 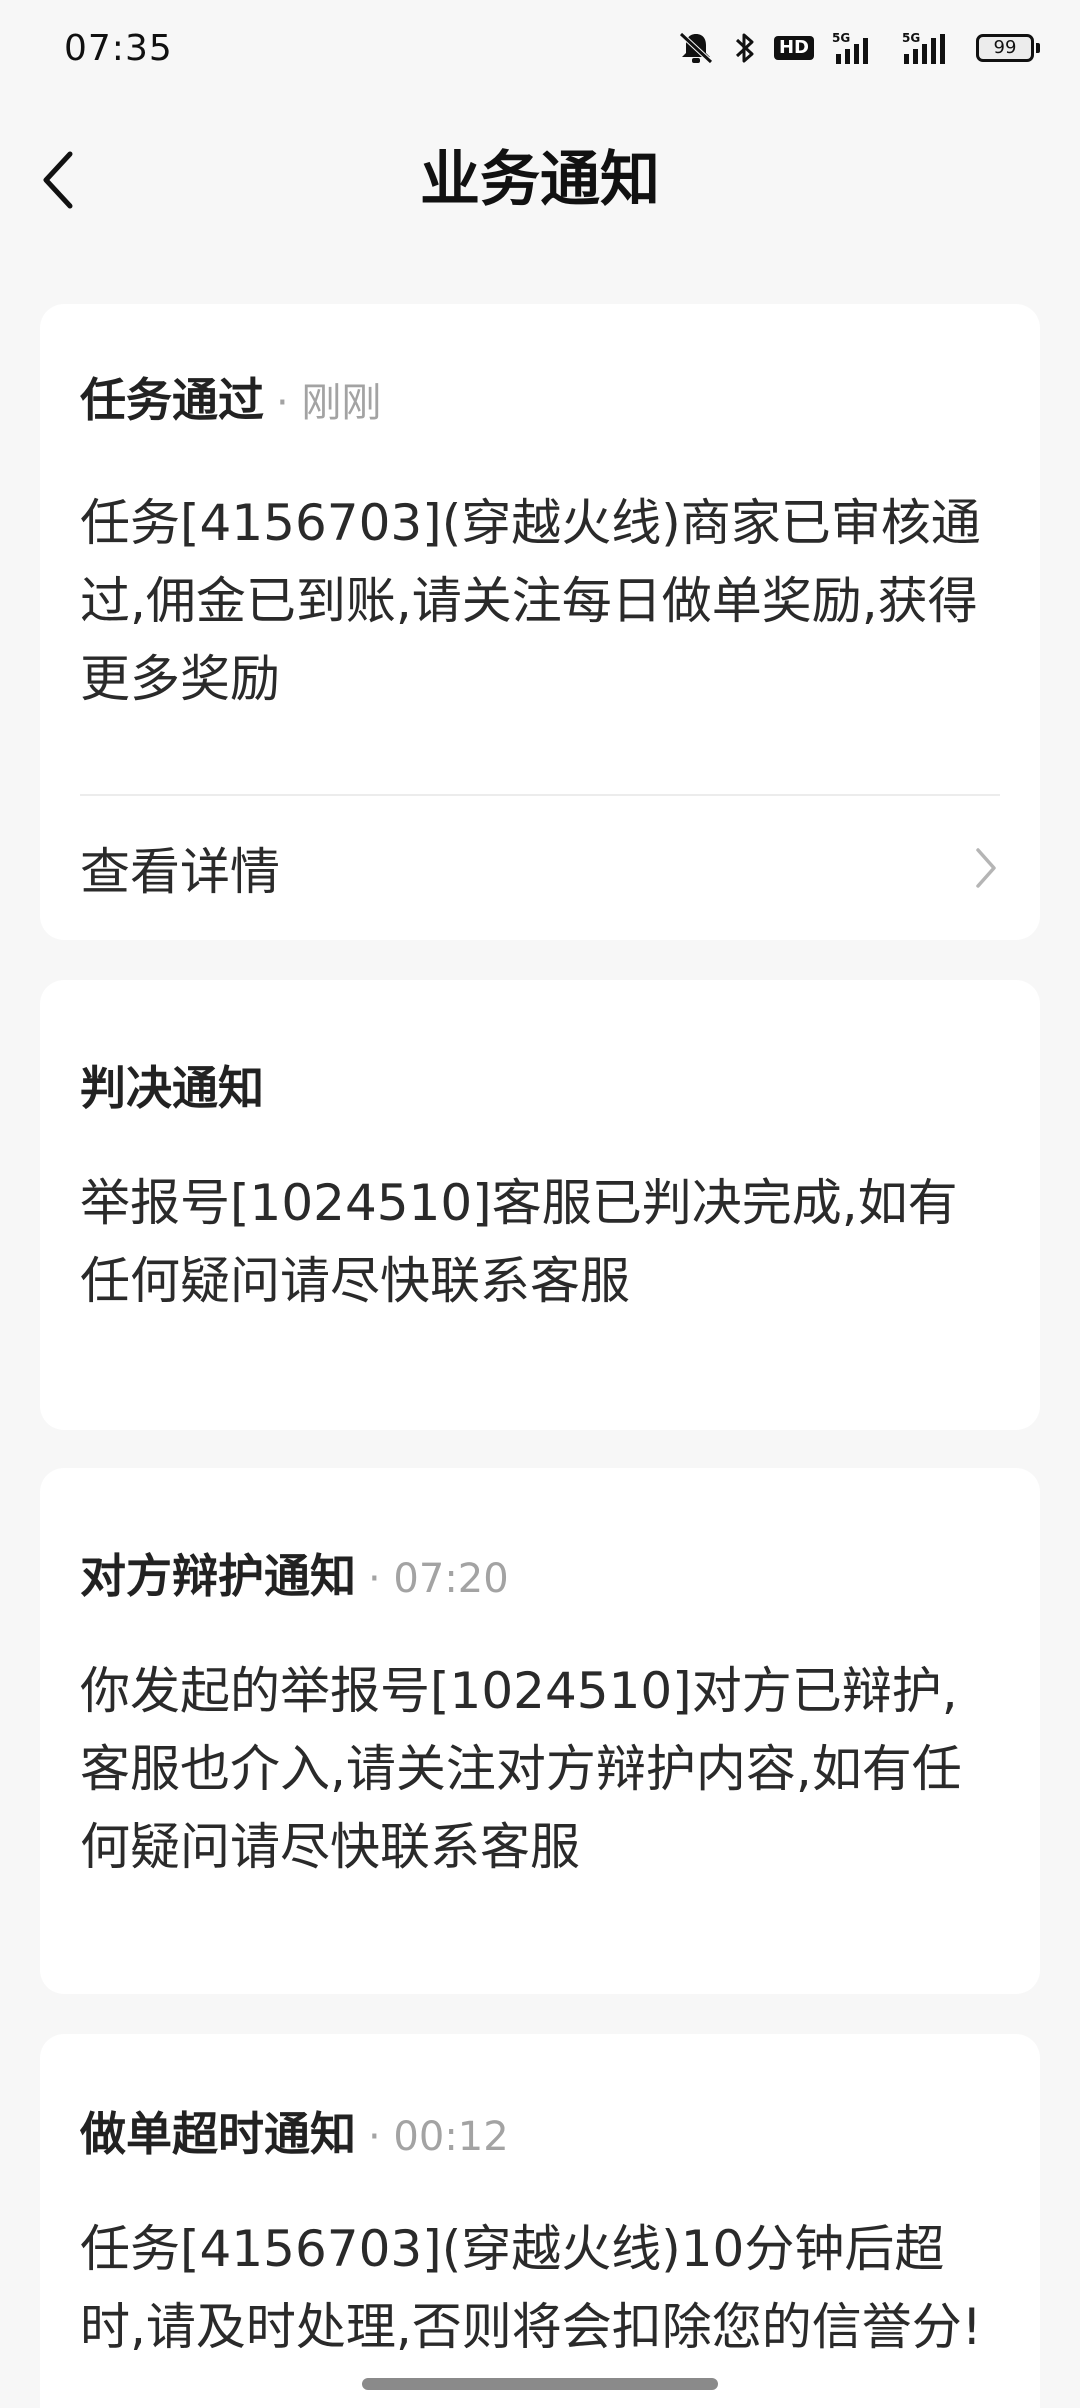 What do you see at coordinates (540, 795) in the screenshot?
I see `divider` at bounding box center [540, 795].